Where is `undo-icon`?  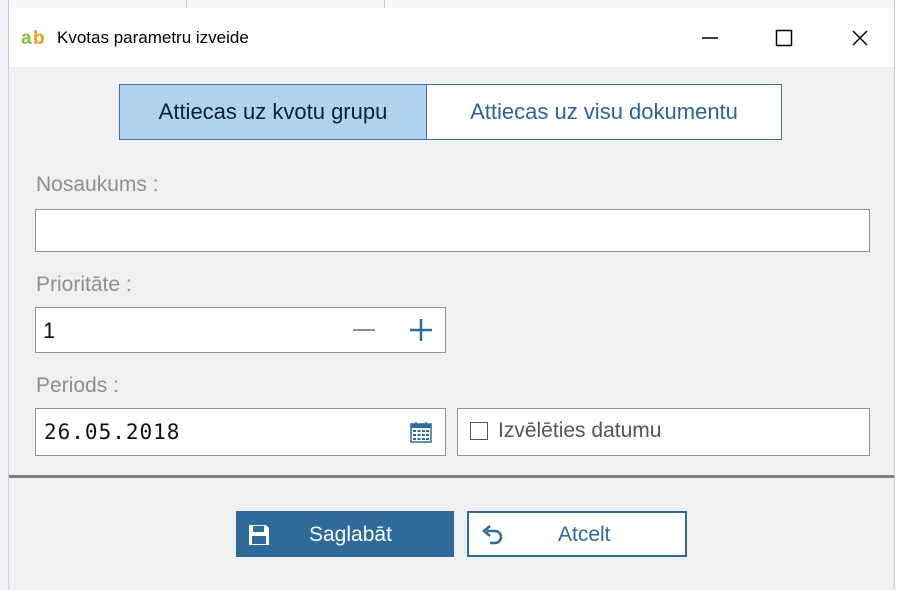 undo-icon is located at coordinates (492, 535).